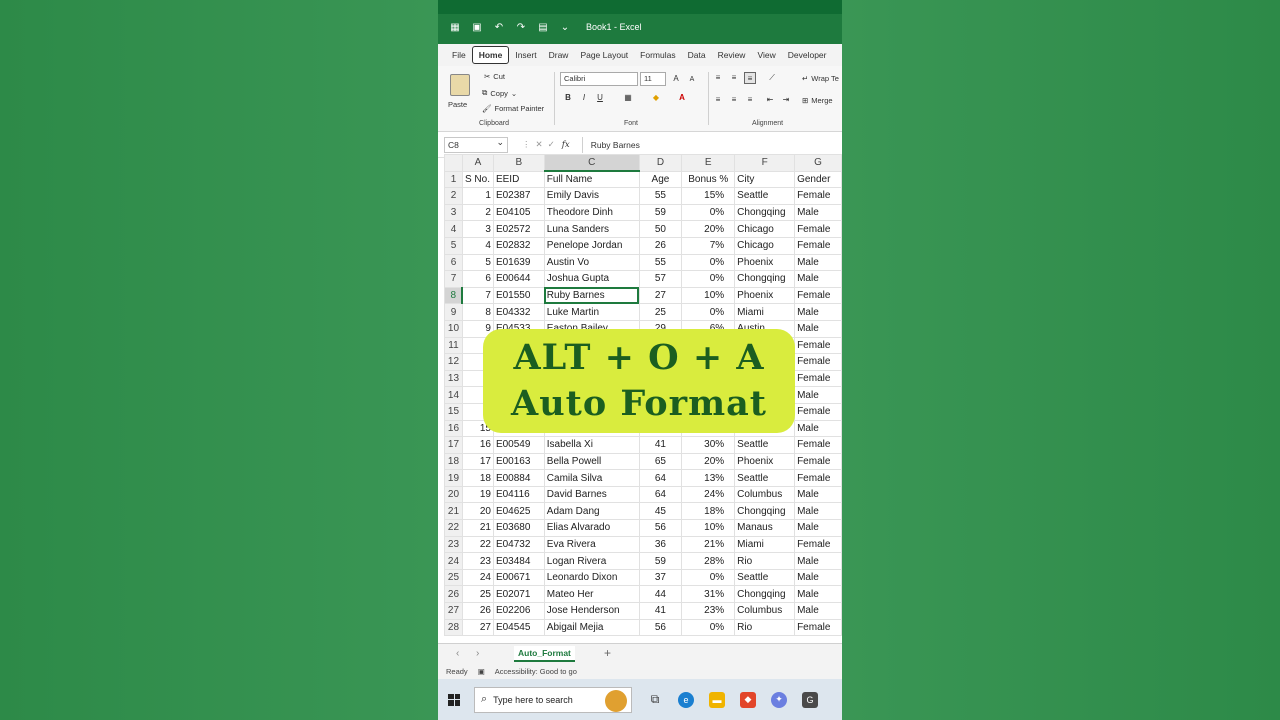 Image resolution: width=1280 pixels, height=720 pixels. What do you see at coordinates (607, 653) in the screenshot?
I see `add-sheet-button: +` at bounding box center [607, 653].